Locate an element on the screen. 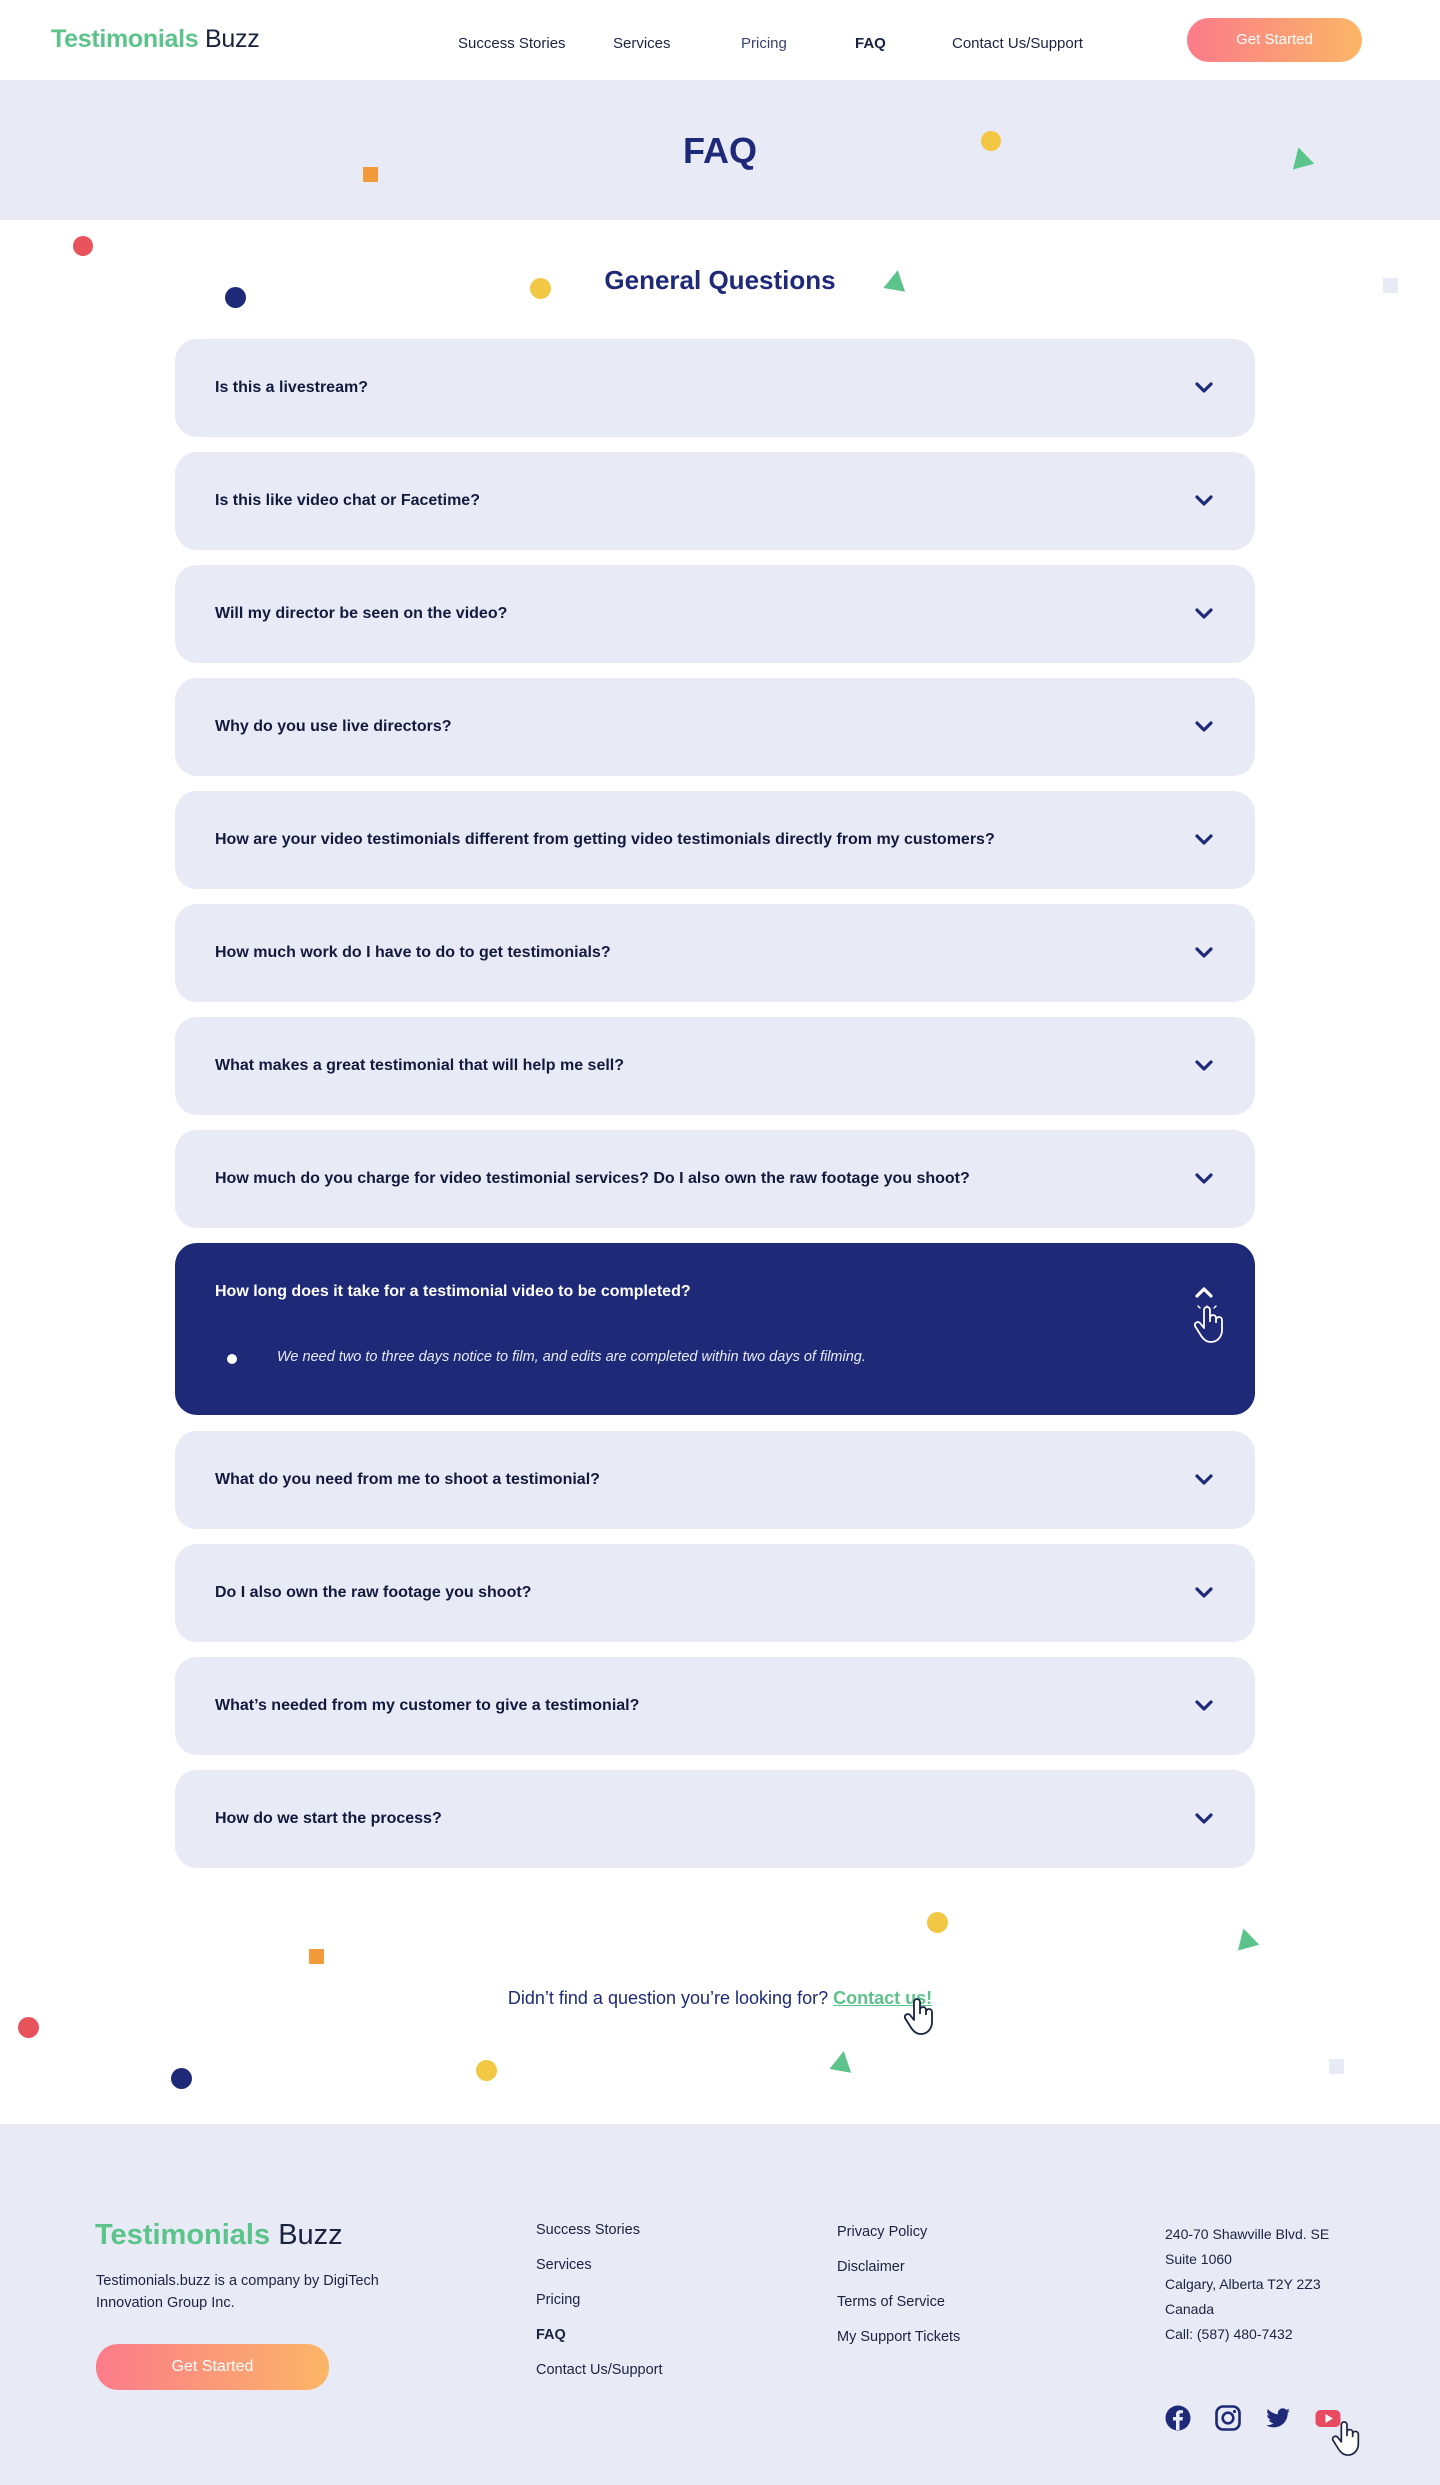 The width and height of the screenshot is (1440, 2485). bullet-icon is located at coordinates (232, 1359).